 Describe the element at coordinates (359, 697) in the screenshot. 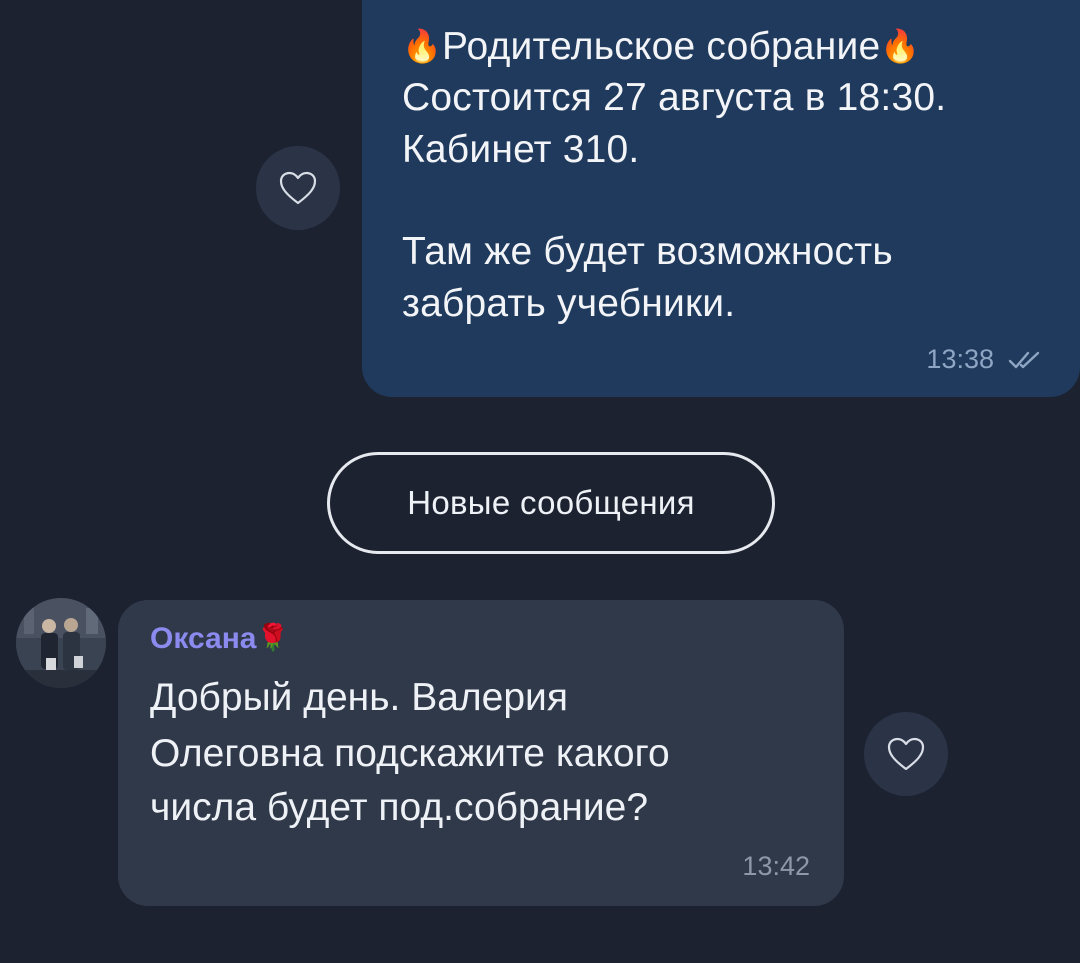

I see `message-text-line: Добрый день. Валерия` at that location.